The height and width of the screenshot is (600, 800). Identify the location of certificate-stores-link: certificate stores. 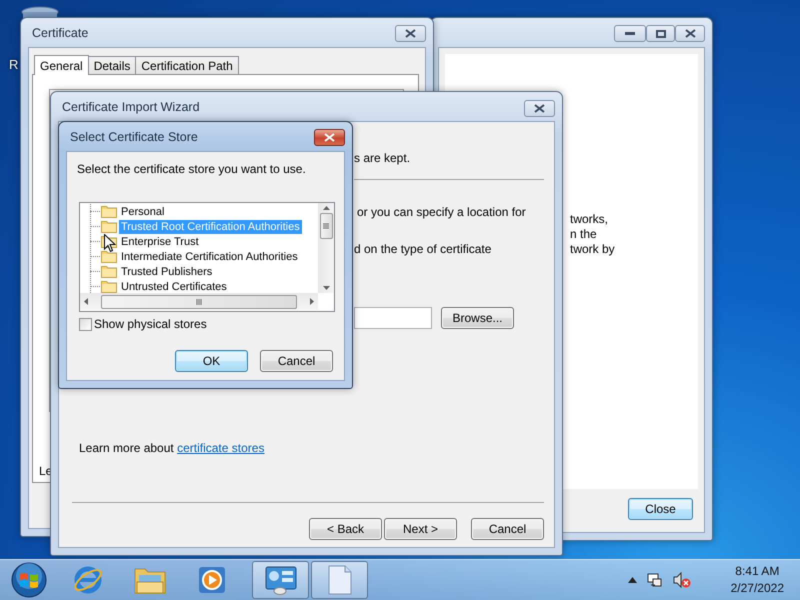
(220, 448).